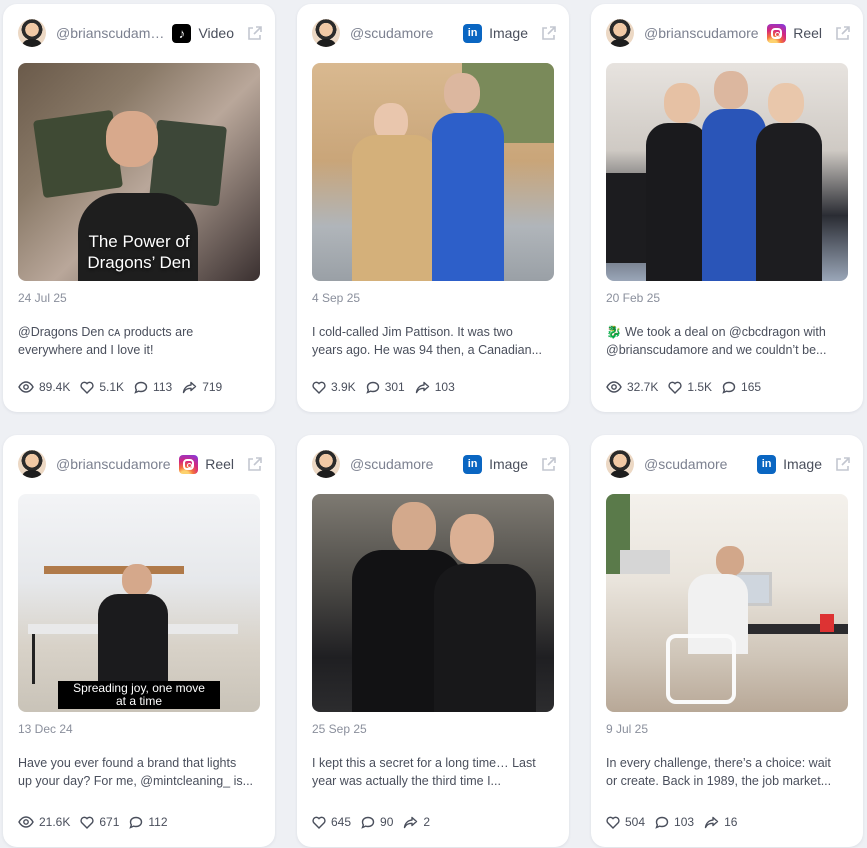 This screenshot has width=867, height=848. What do you see at coordinates (777, 33) in the screenshot?
I see `instagram-icon` at bounding box center [777, 33].